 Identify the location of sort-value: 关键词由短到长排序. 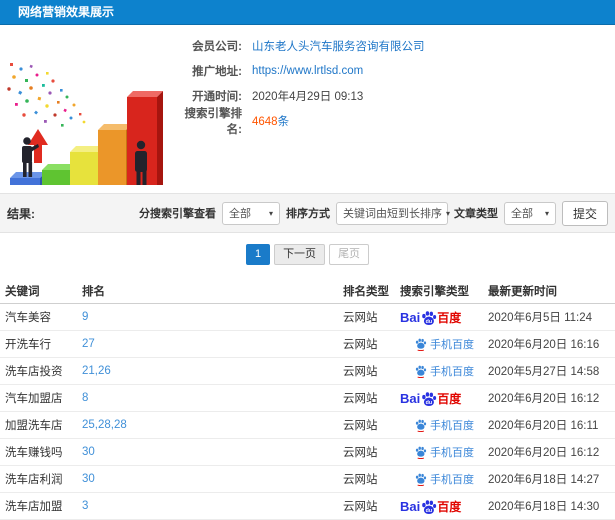
(392, 214).